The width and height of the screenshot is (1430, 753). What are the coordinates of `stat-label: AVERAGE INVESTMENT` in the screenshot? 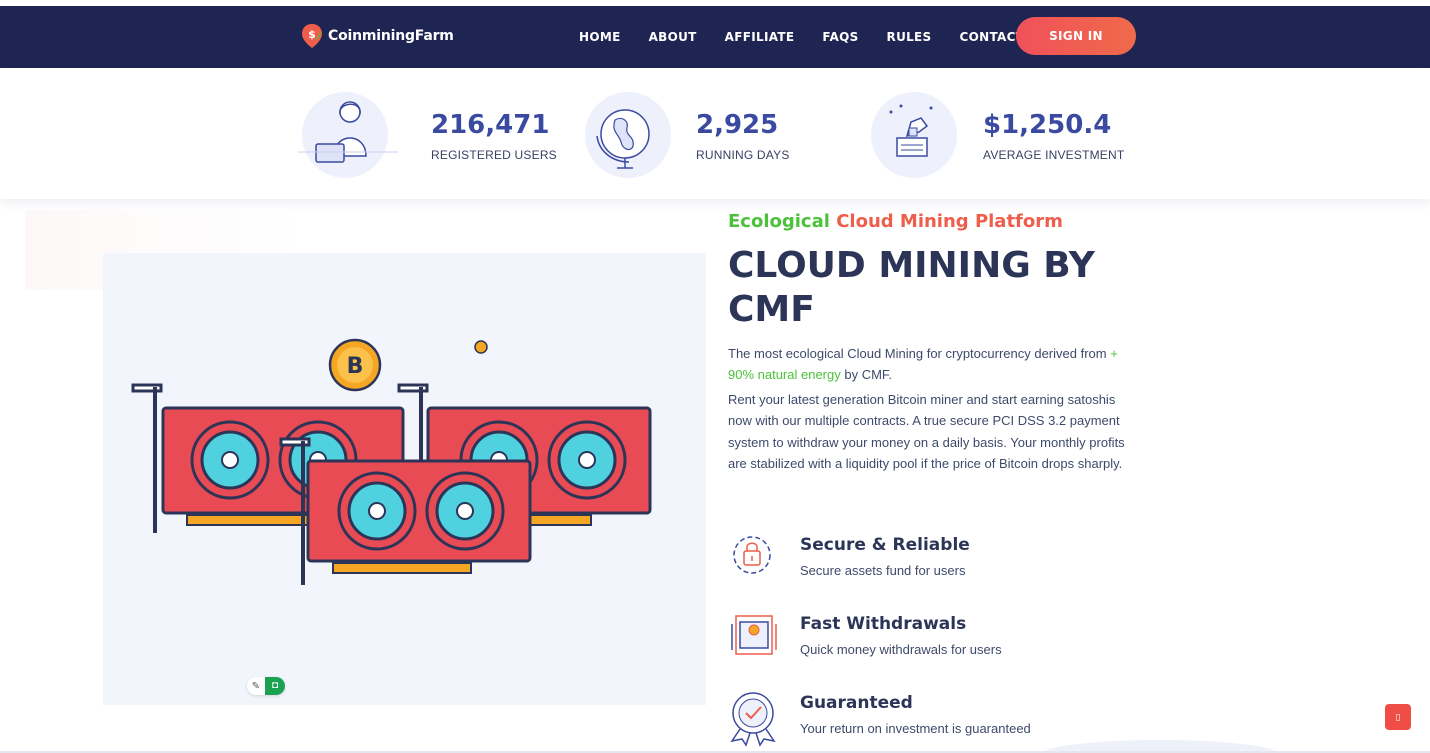 It's located at (1054, 155).